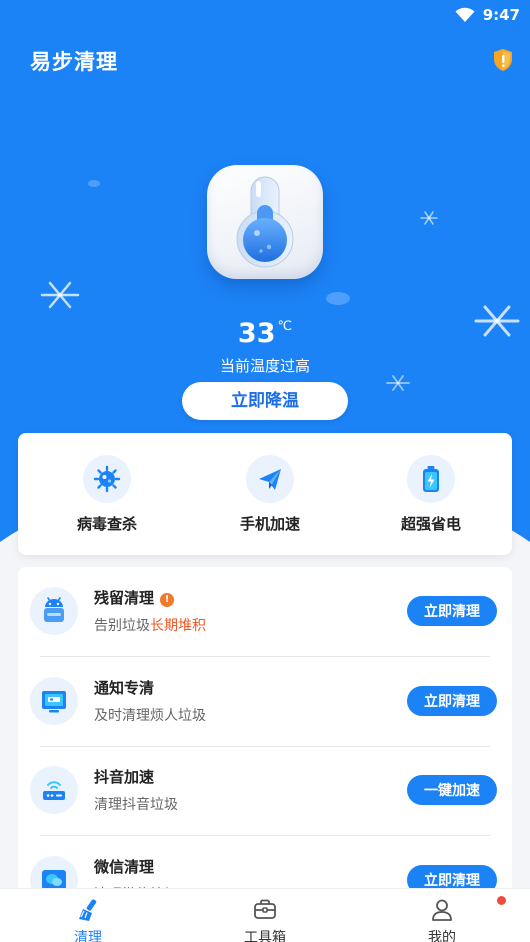 The width and height of the screenshot is (530, 942). What do you see at coordinates (150, 716) in the screenshot?
I see `list-item-subtitle: 及时清理烦人垃圾` at bounding box center [150, 716].